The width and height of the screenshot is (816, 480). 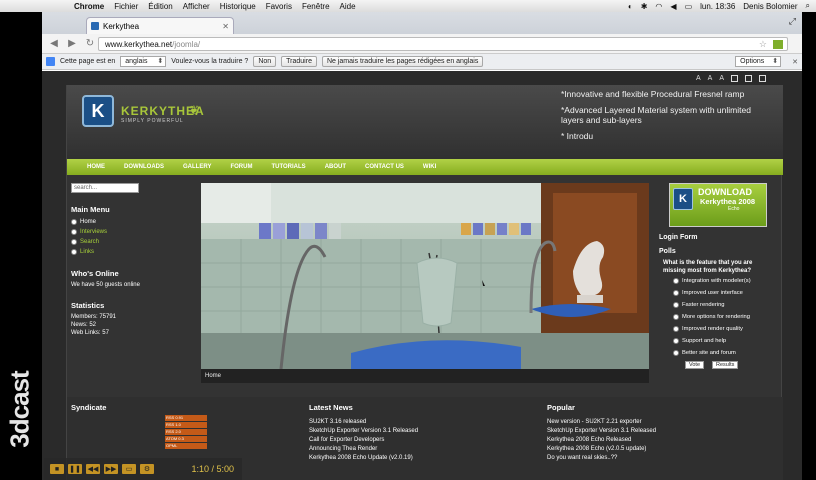 I want to click on pause-icon: ❚❚, so click(x=75, y=469).